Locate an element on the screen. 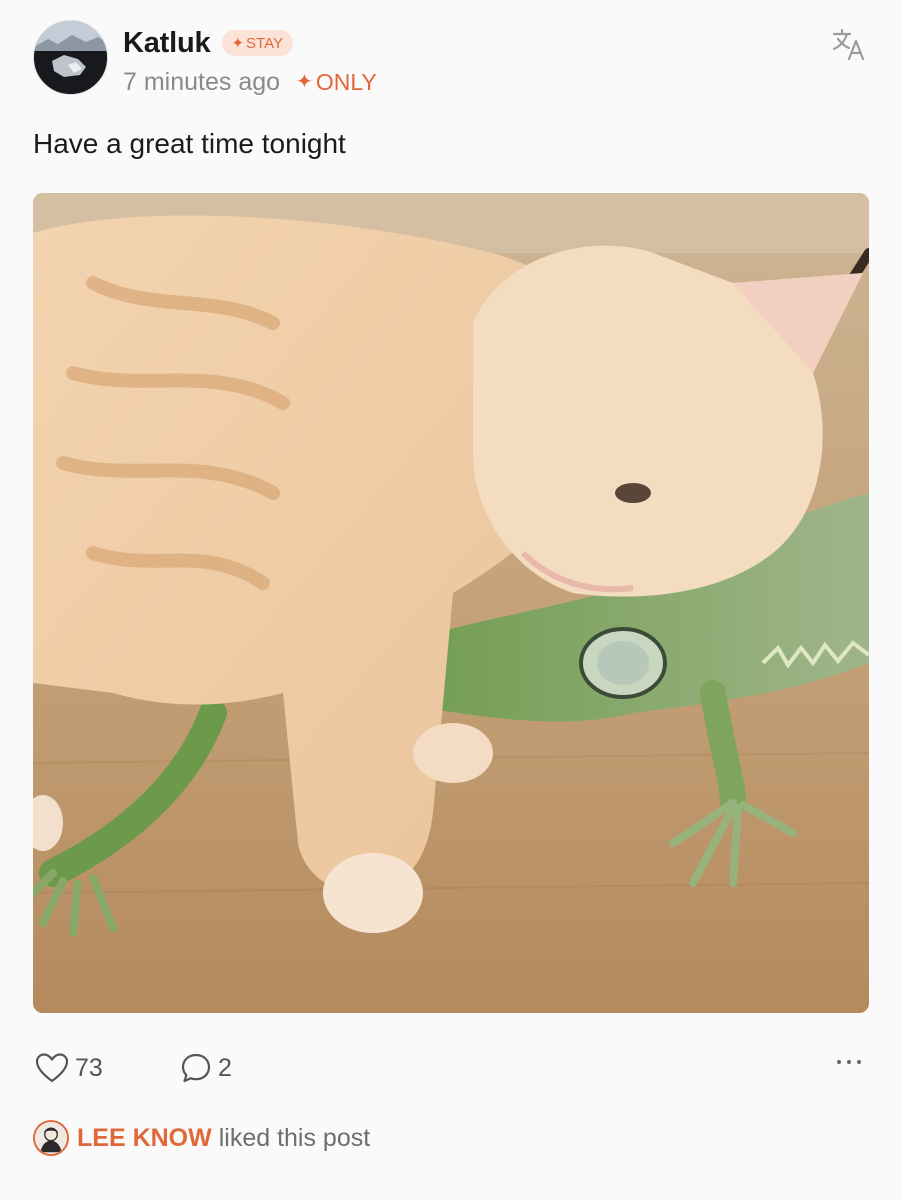 The image size is (902, 1200). liked-by-row: LEE KNOW liked this post is located at coordinates (201, 1138).